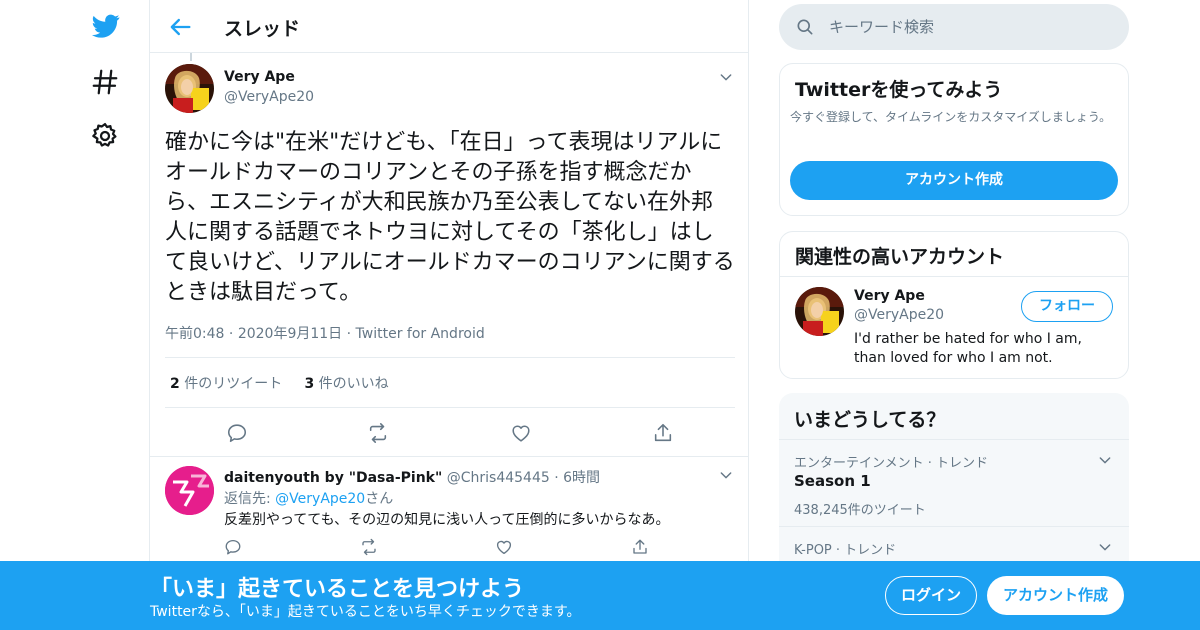 The width and height of the screenshot is (1200, 630). I want to click on create-account-button: アカウント作成, so click(954, 180).